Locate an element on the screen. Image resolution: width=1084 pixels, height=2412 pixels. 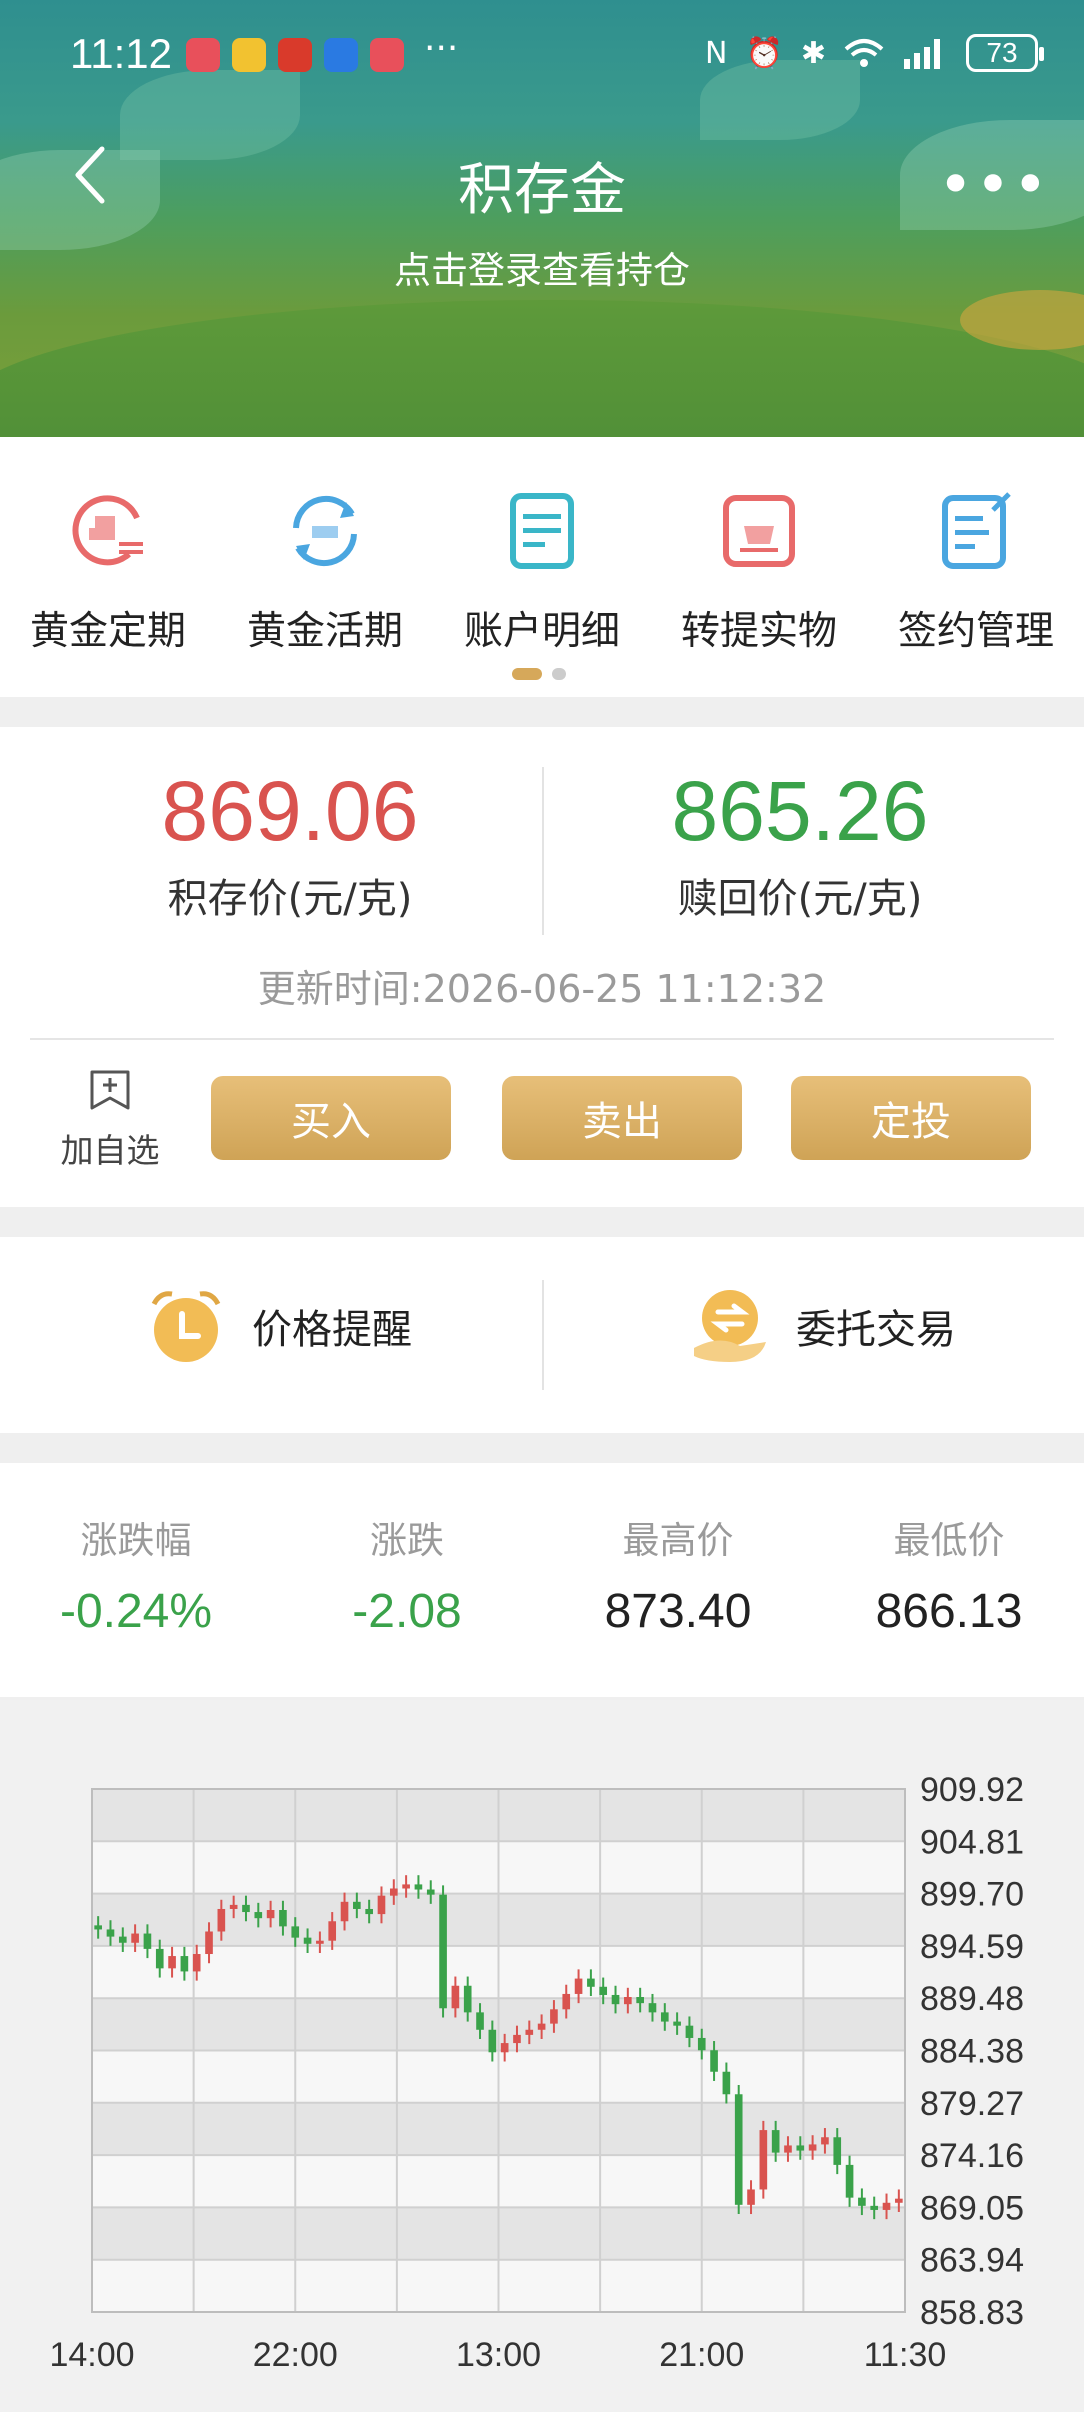
gold-fixed-icon is located at coordinates (107, 530).